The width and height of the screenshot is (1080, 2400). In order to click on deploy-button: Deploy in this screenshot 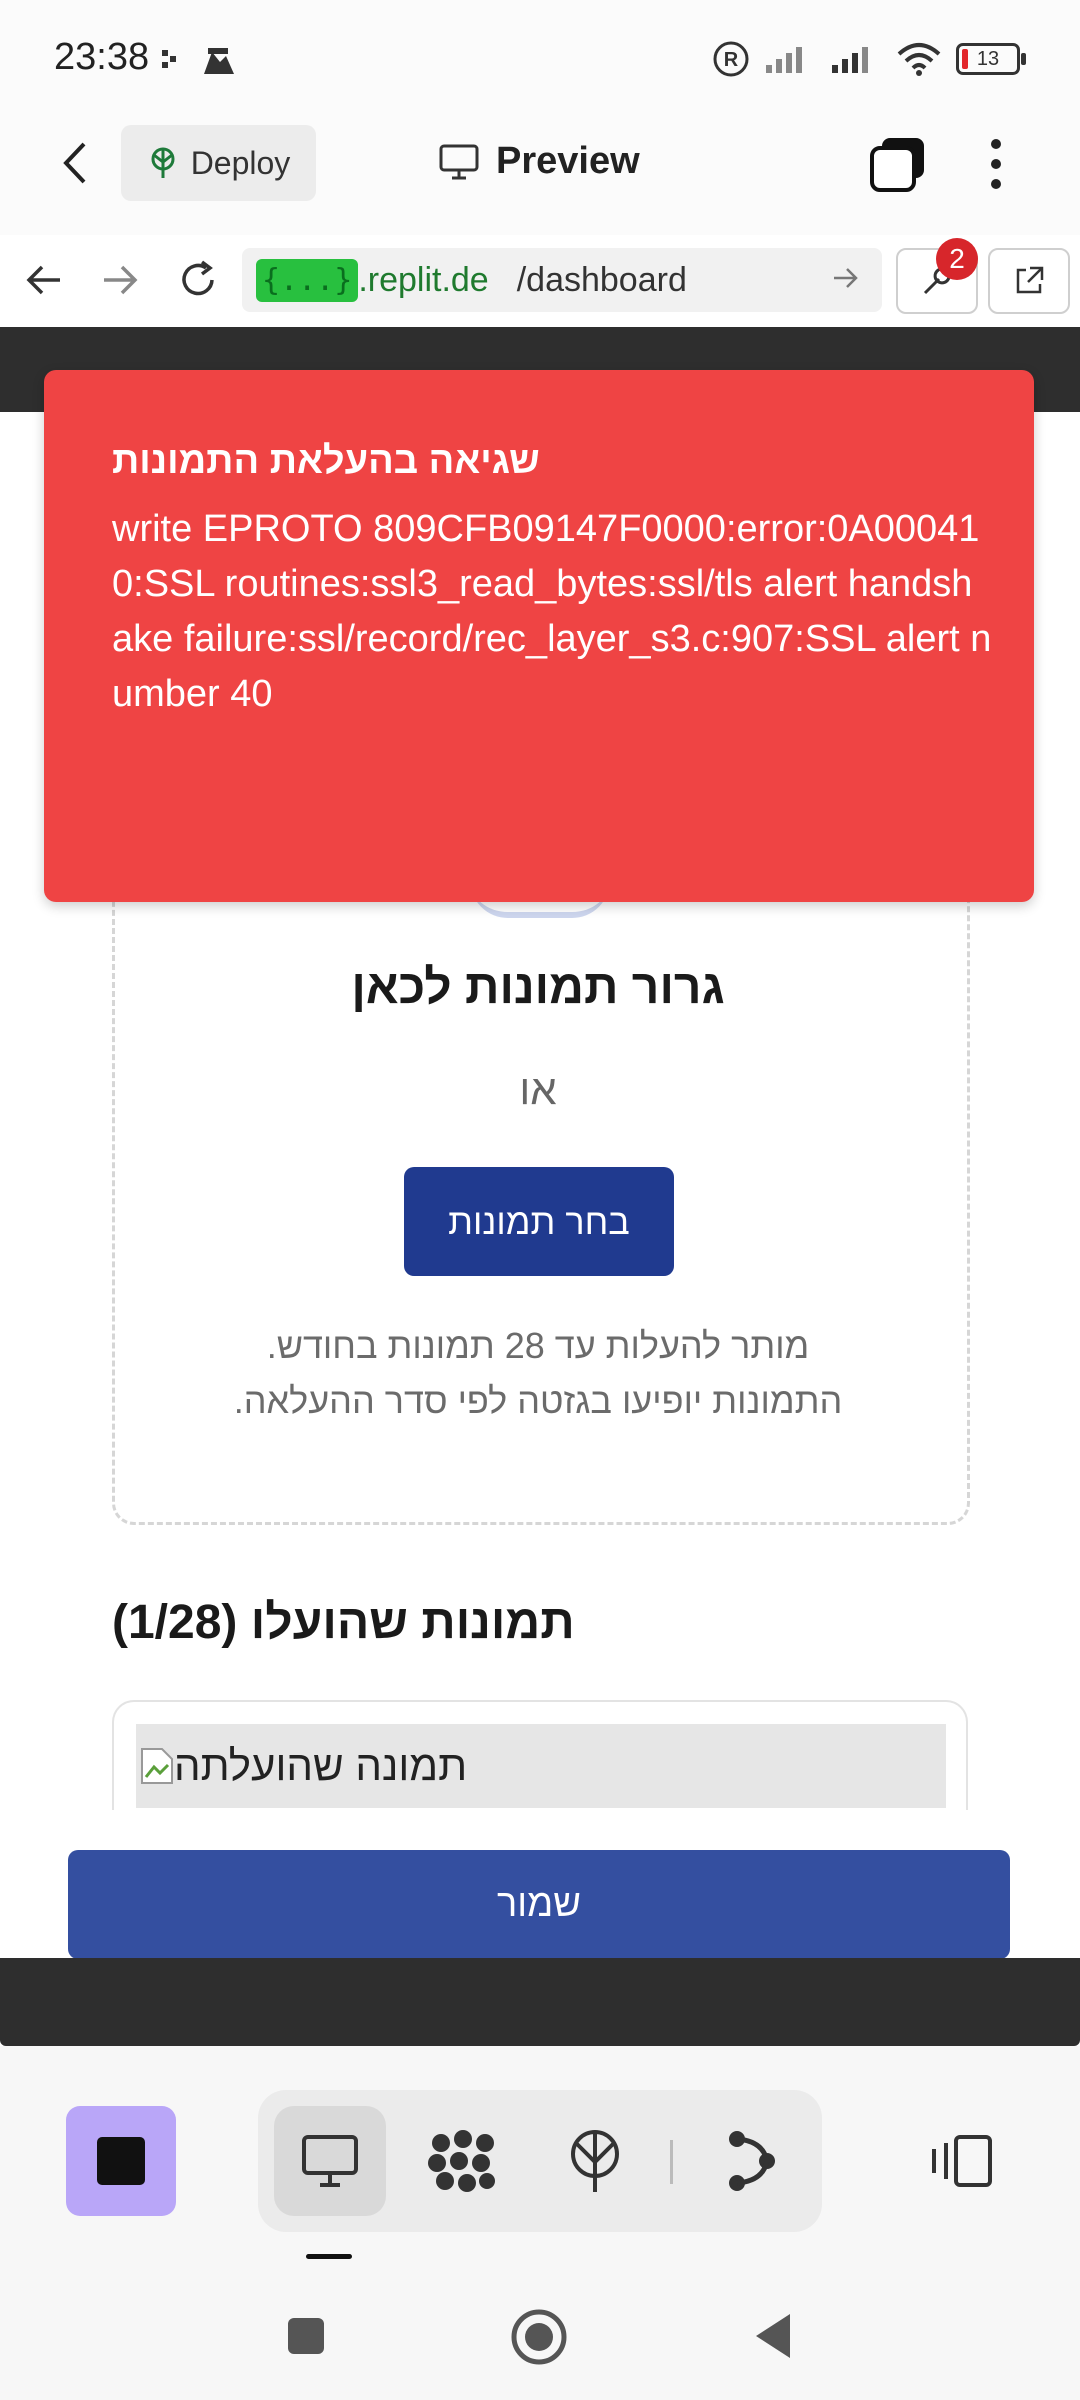, I will do `click(218, 163)`.